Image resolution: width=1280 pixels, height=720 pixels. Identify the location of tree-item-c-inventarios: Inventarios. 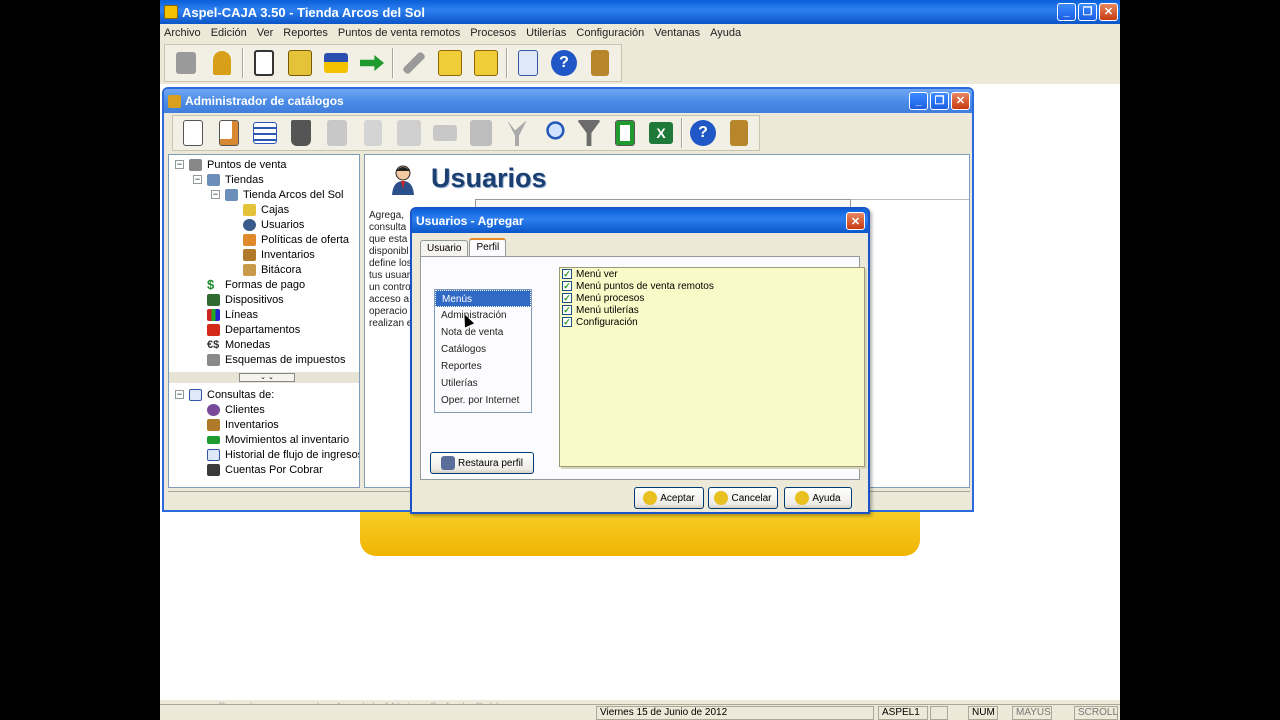
(243, 424).